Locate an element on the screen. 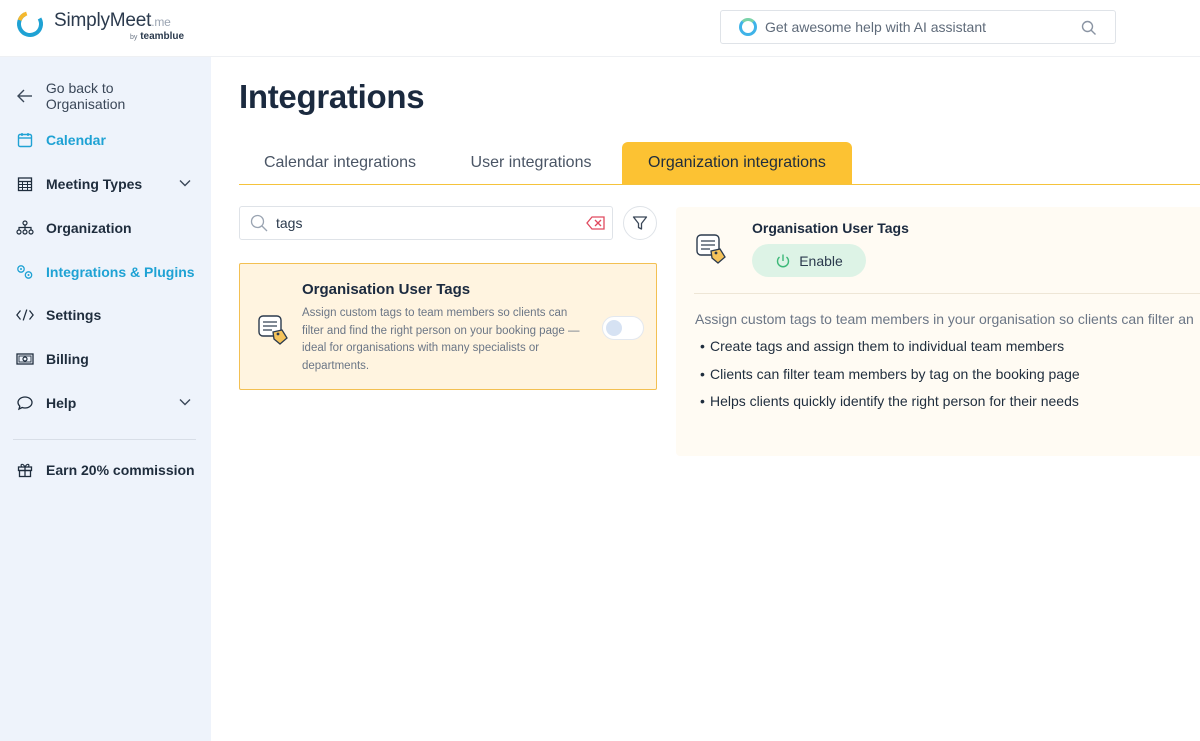 This screenshot has width=1200, height=741. tab-user-integrations: User integrations is located at coordinates (531, 163).